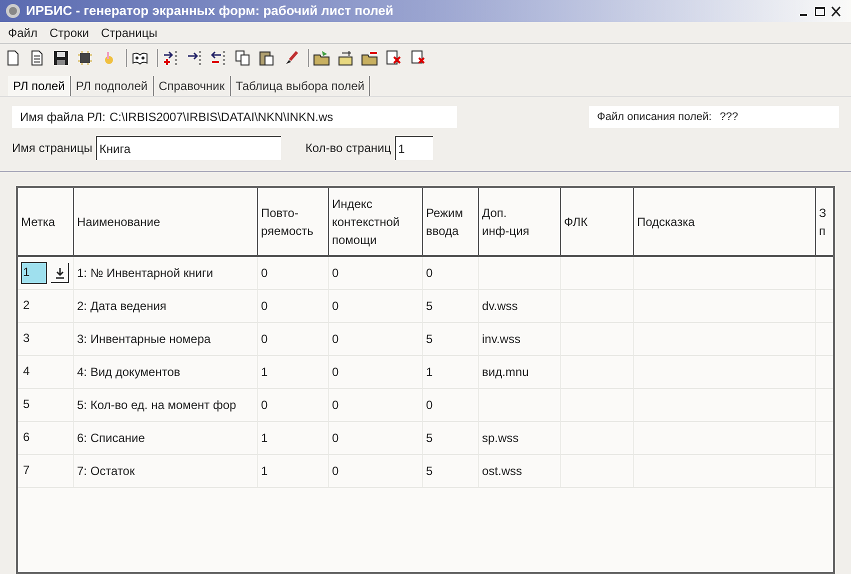 The width and height of the screenshot is (851, 574). What do you see at coordinates (836, 11) in the screenshot?
I see `close-icon` at bounding box center [836, 11].